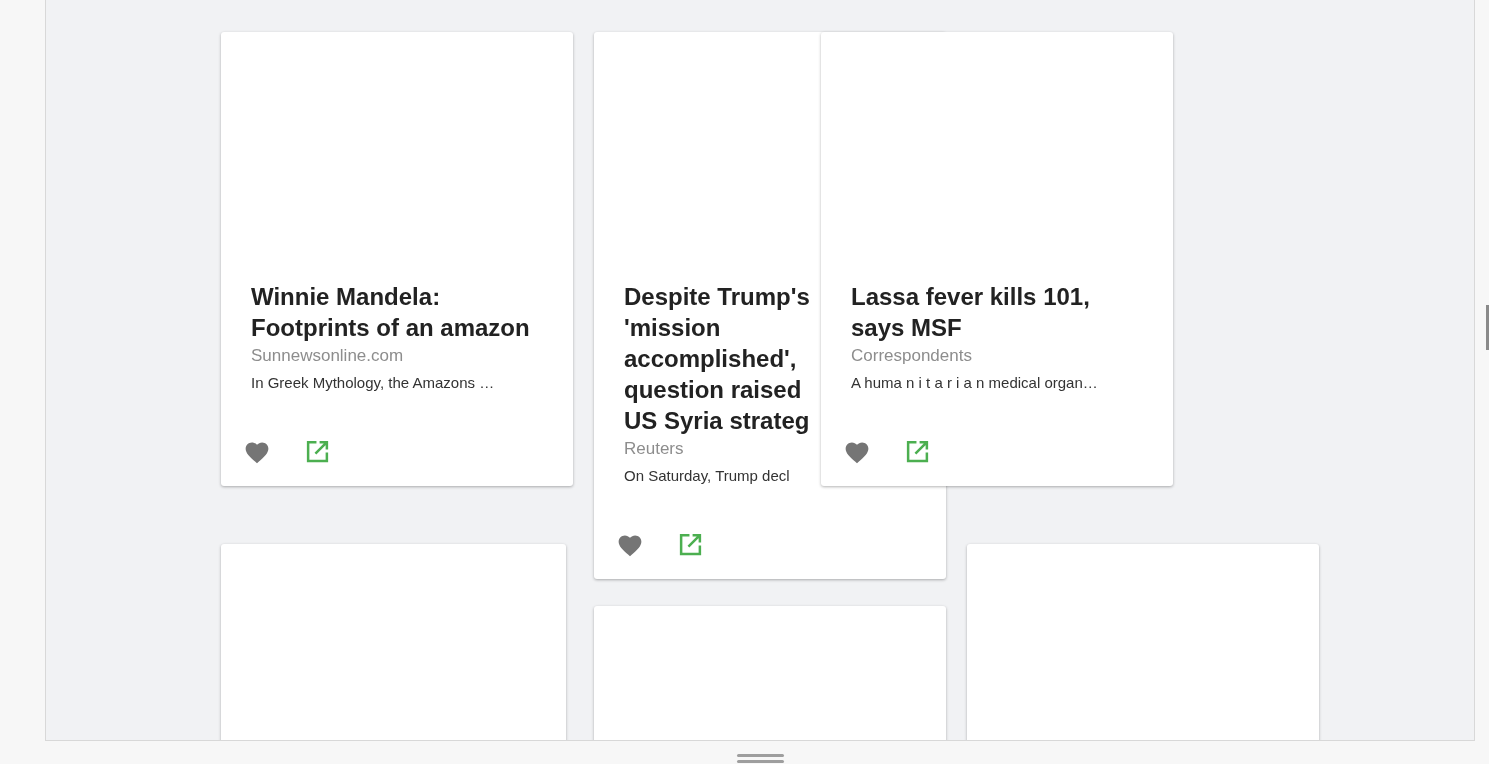 The image size is (1489, 764). I want to click on article-title: Despite Trump's 'mission accomplished', question raised US Syria strateg, so click(717, 358).